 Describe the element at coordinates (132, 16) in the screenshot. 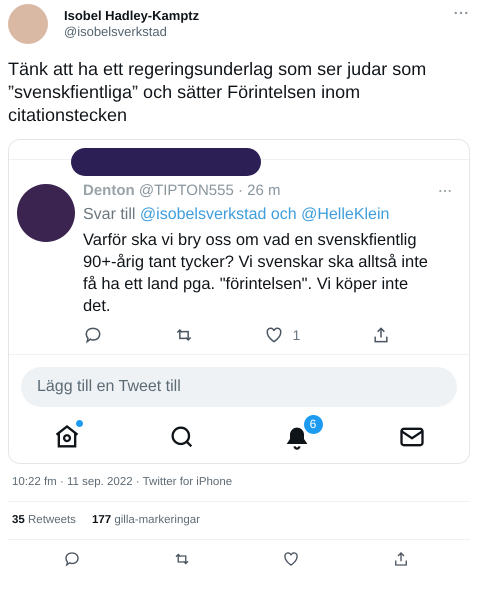

I see `author-name: Isobel Hadley-Kamptz` at that location.